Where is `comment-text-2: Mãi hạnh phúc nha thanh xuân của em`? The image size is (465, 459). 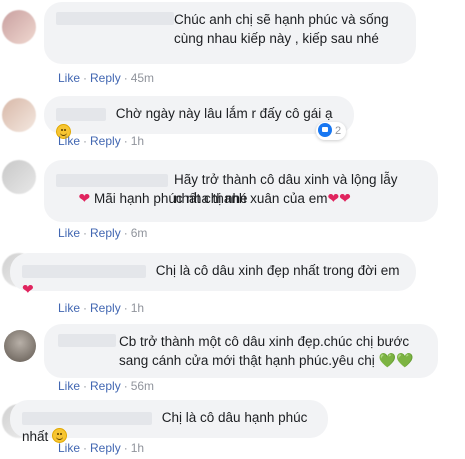 comment-text-2: Mãi hạnh phúc nha thanh xuân của em is located at coordinates (211, 198).